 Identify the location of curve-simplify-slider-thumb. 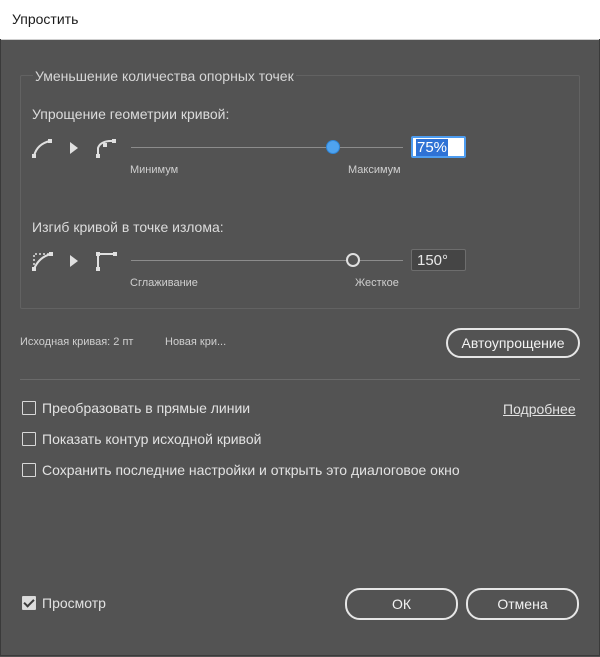
(333, 147).